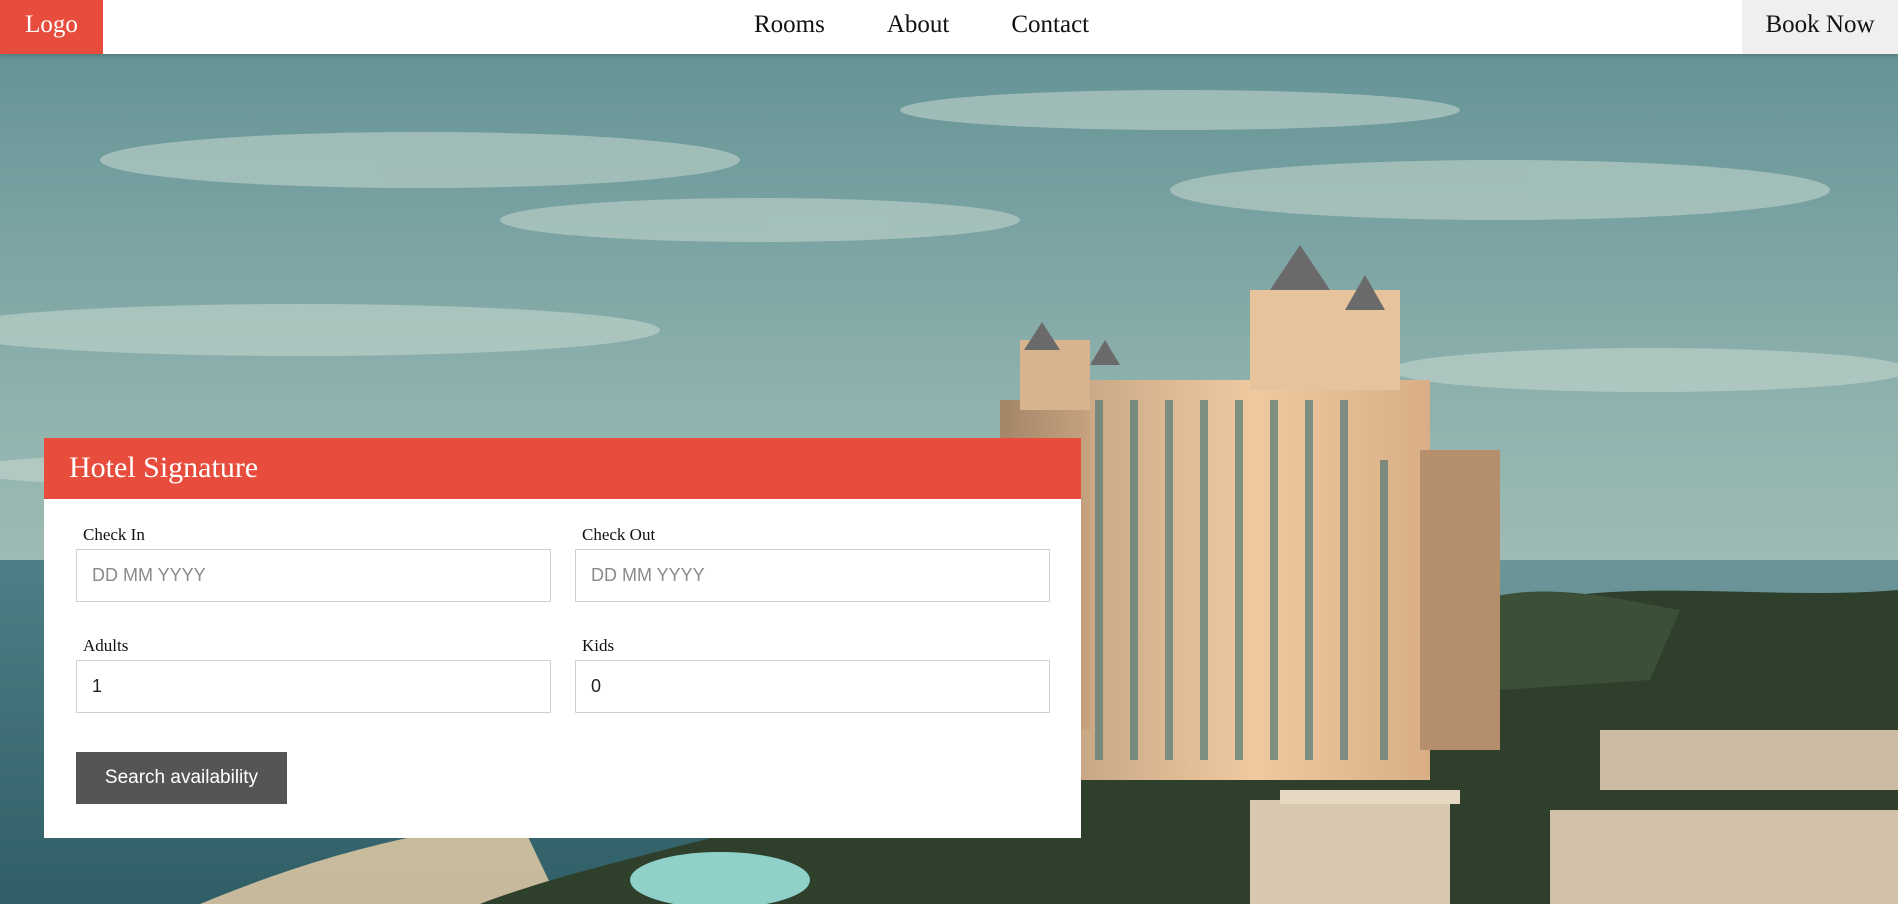  What do you see at coordinates (1050, 27) in the screenshot?
I see `nav-link-contact: Contact` at bounding box center [1050, 27].